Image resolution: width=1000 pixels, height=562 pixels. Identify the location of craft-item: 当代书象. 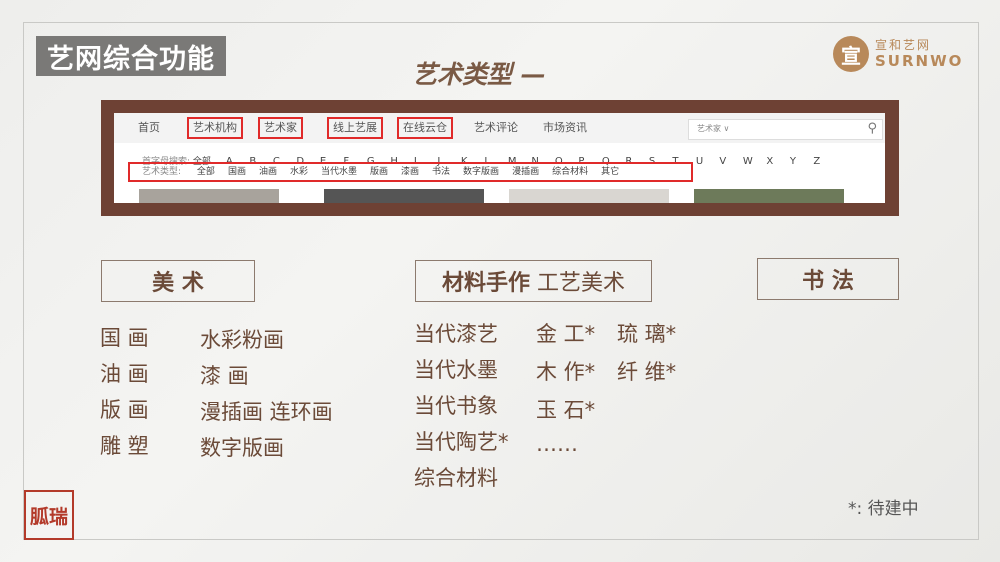
(456, 406).